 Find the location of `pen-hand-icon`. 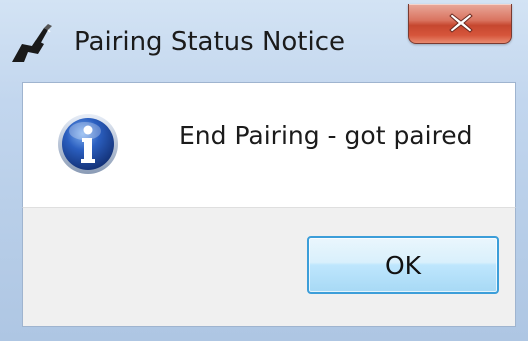

pen-hand-icon is located at coordinates (32, 43).